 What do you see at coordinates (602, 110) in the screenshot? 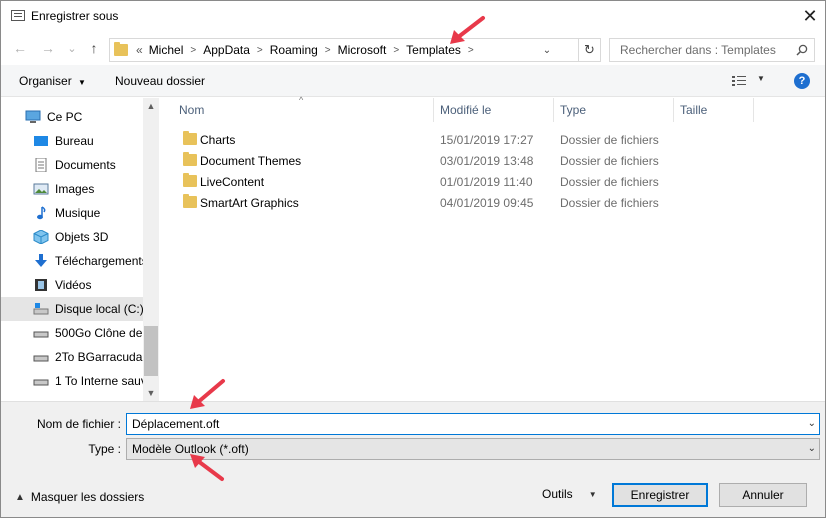
I see `column-header-type: Type` at bounding box center [602, 110].